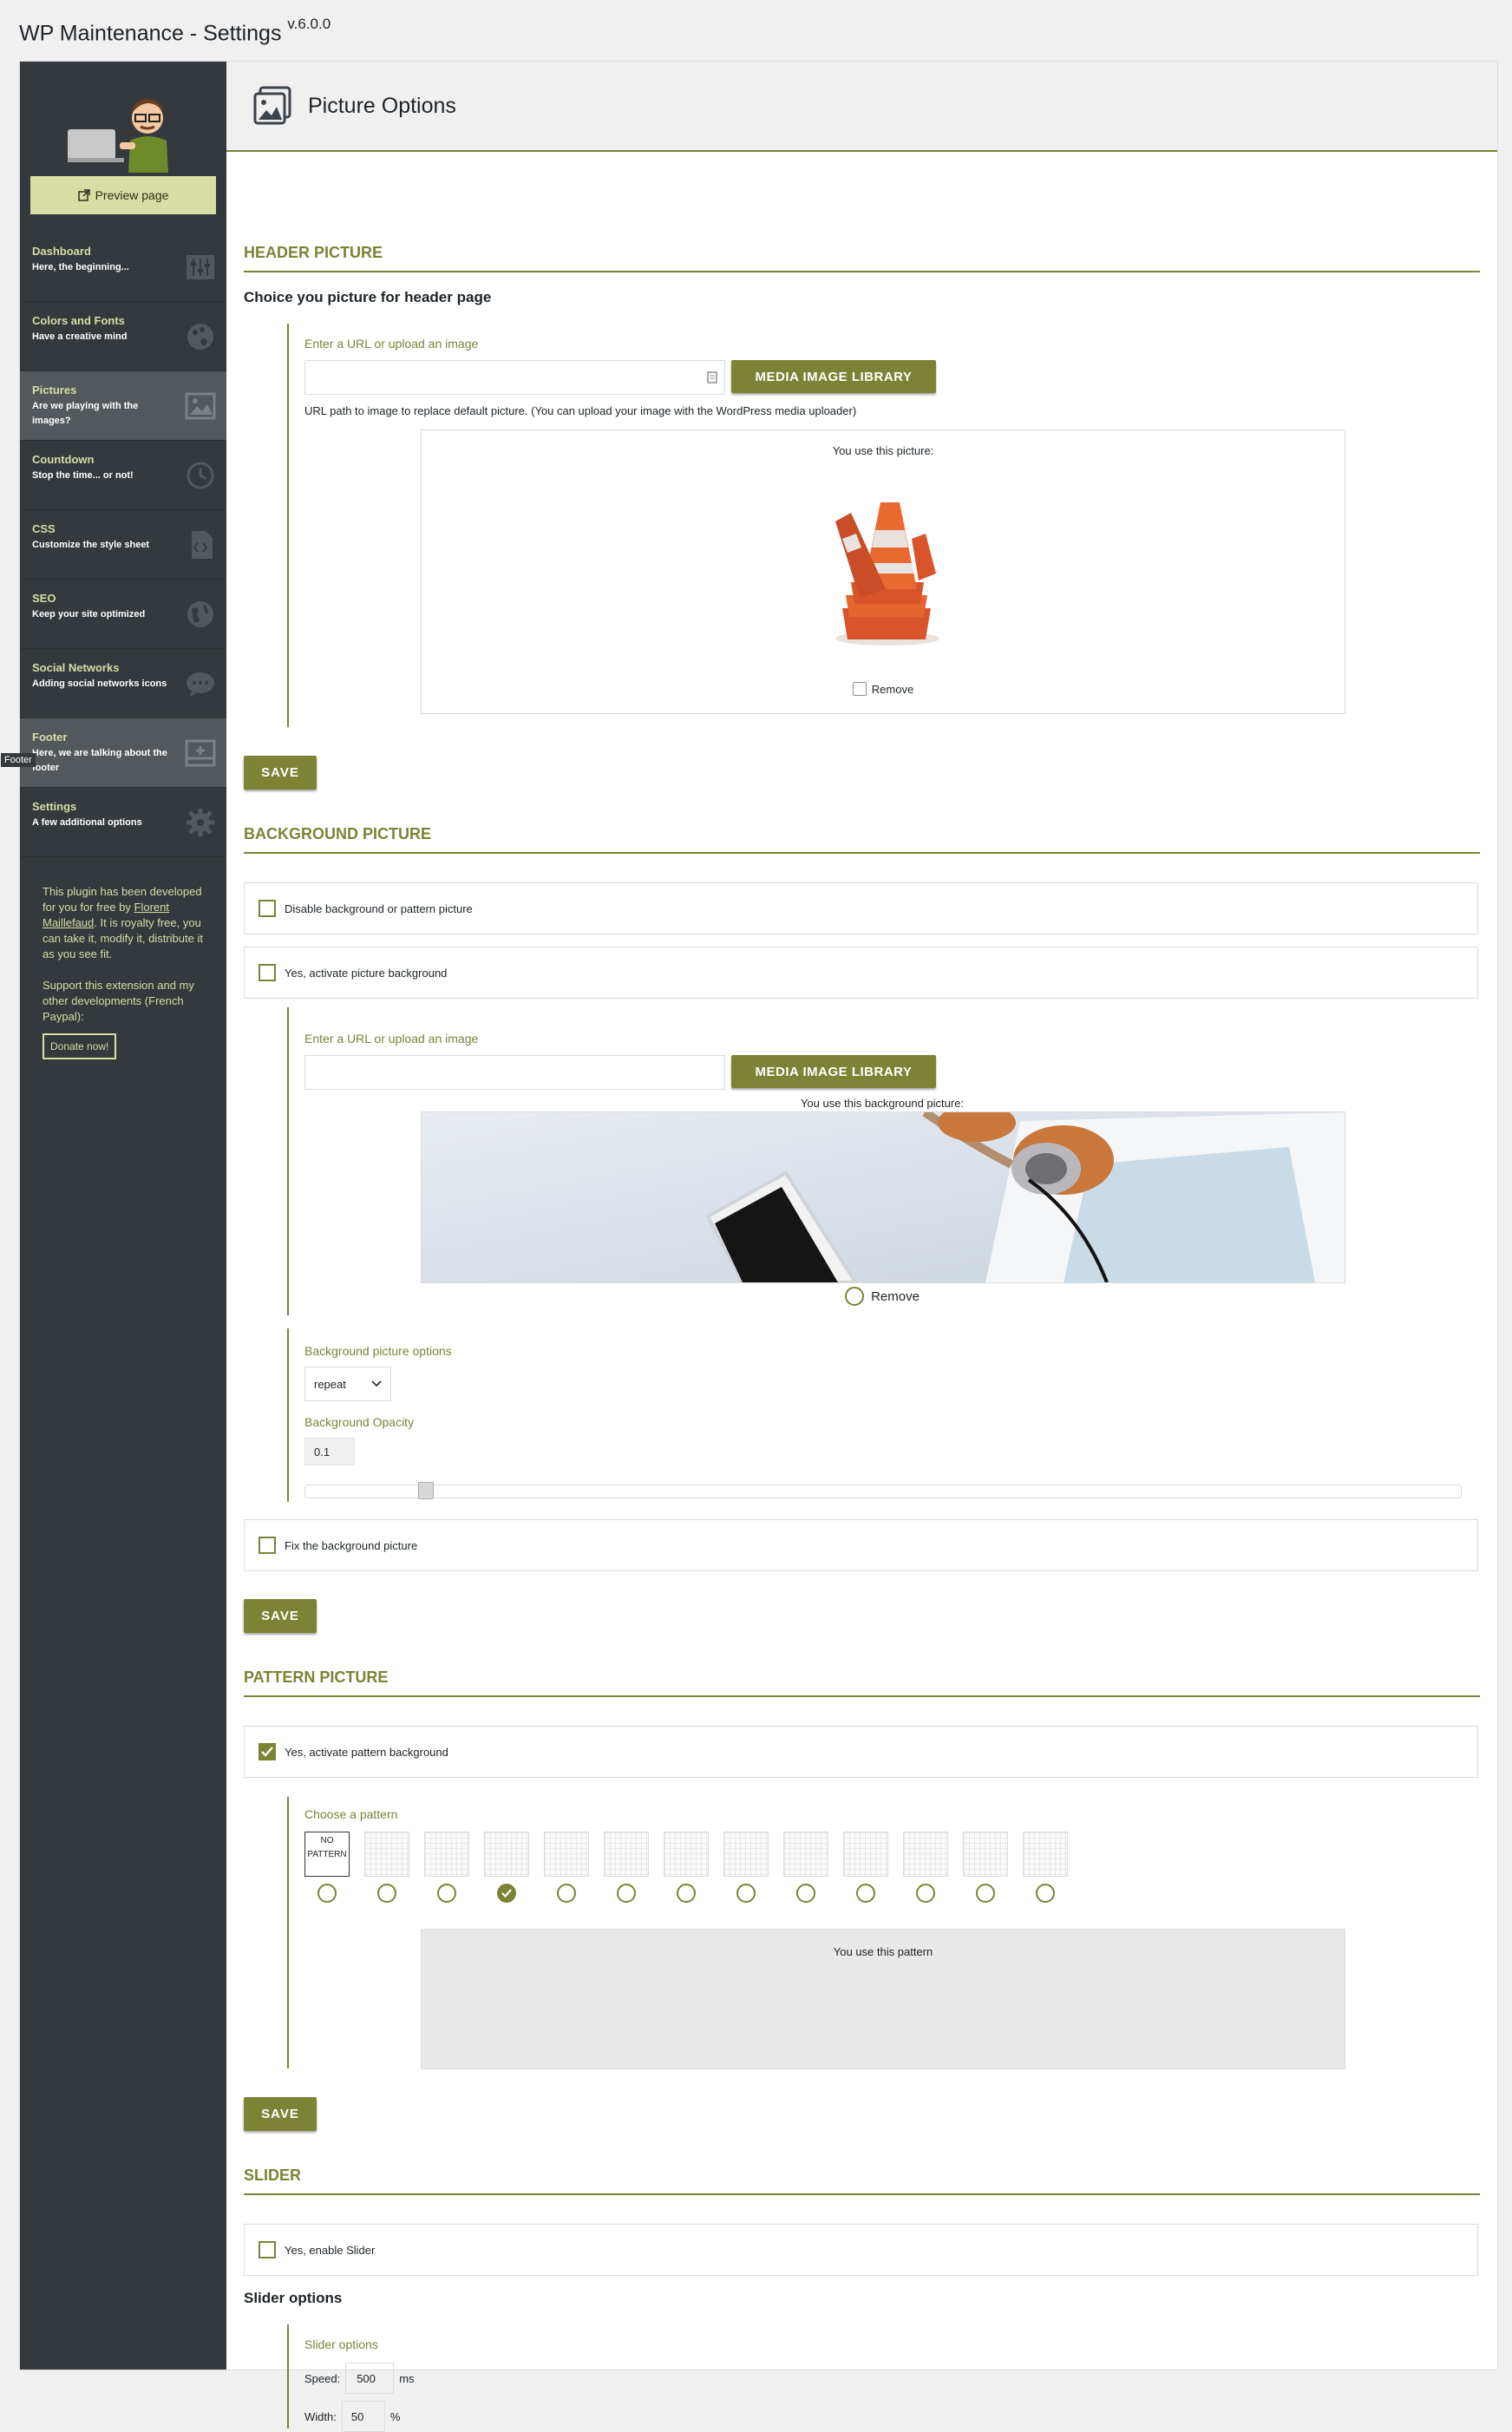  What do you see at coordinates (861, 1752) in the screenshot?
I see `activate-pattern-row: Yes, activate pattern background` at bounding box center [861, 1752].